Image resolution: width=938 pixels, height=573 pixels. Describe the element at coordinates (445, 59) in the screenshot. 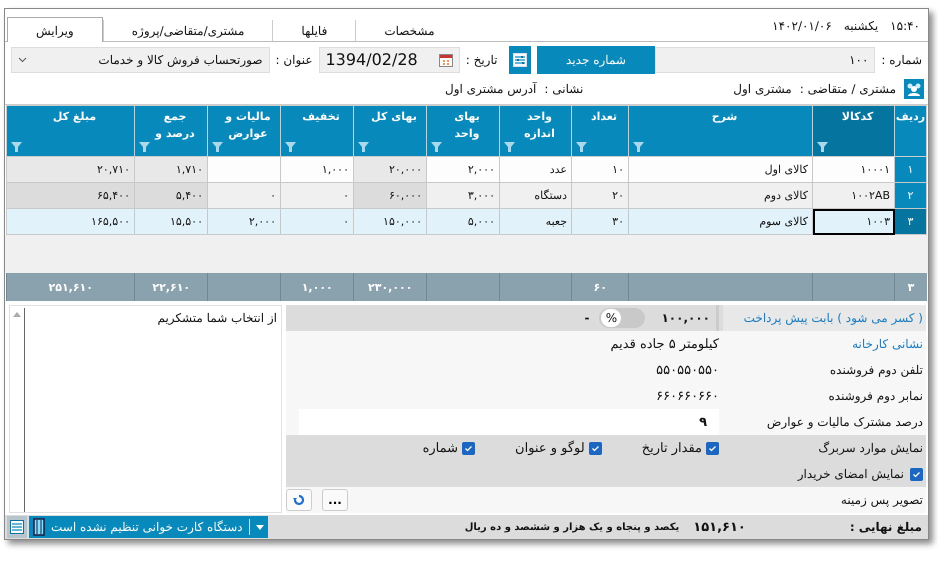

I see `calendar-icon` at that location.